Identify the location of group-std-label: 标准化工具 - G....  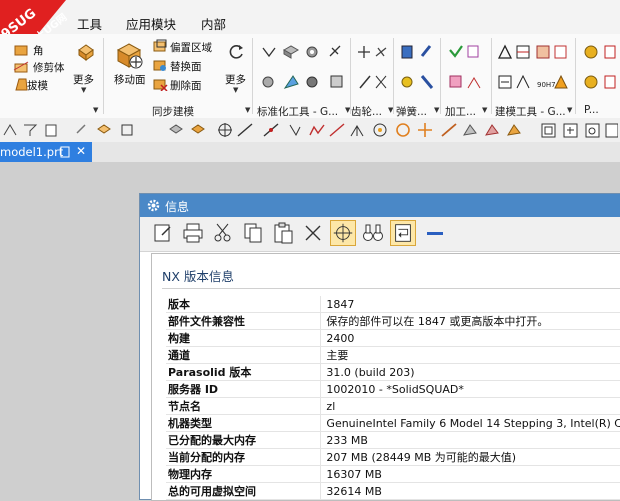
(298, 112).